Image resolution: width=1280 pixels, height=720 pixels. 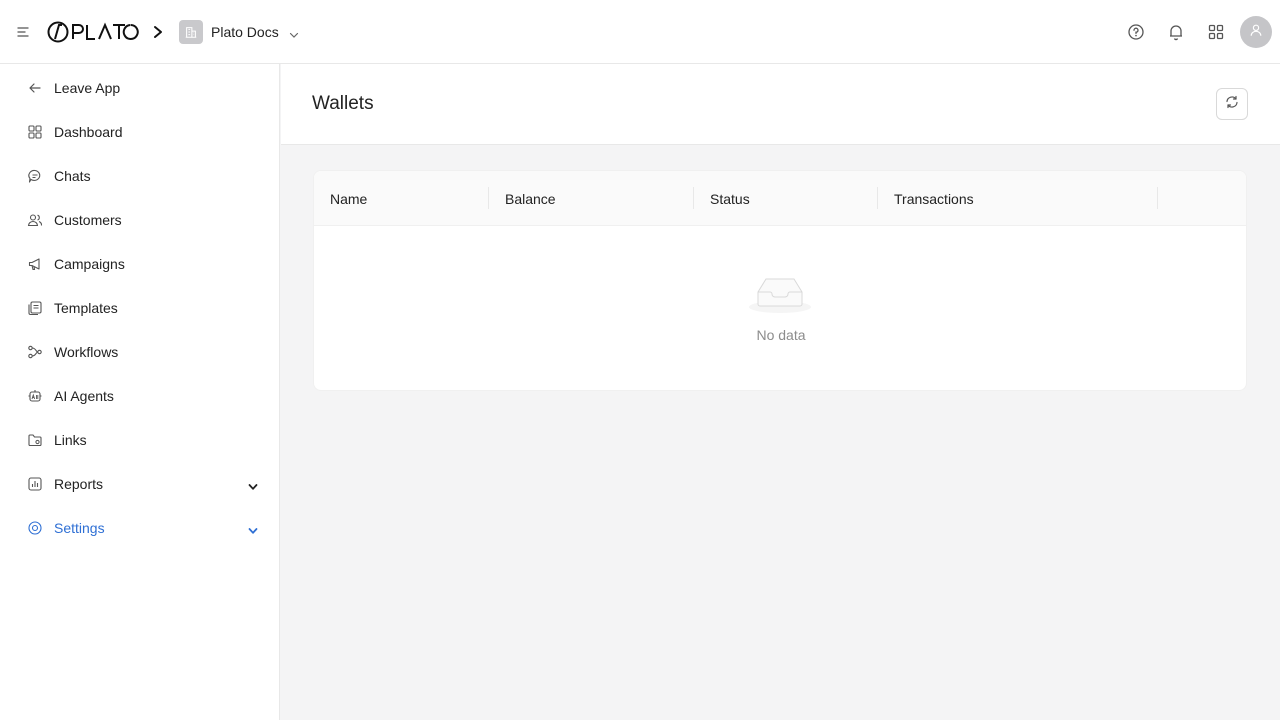 I want to click on sidebar-item-reports: Reports, so click(x=142, y=484).